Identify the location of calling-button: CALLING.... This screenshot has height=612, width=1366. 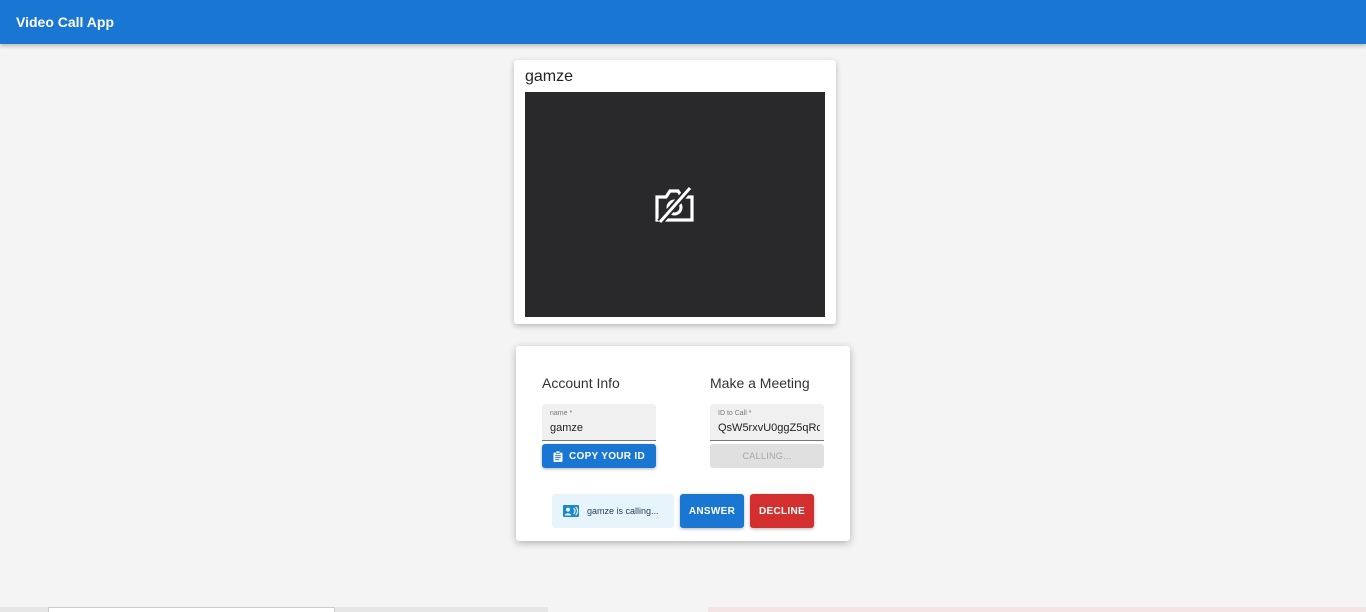
(767, 456).